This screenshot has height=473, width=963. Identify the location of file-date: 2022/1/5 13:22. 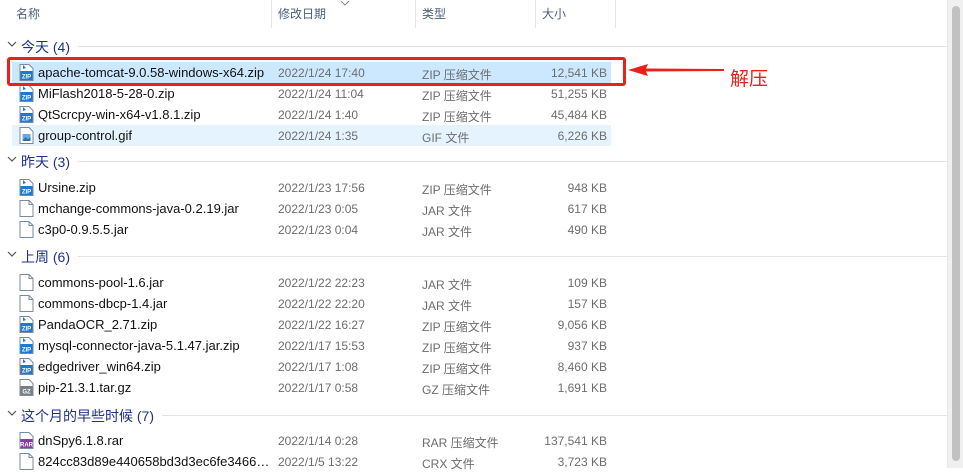
(318, 462).